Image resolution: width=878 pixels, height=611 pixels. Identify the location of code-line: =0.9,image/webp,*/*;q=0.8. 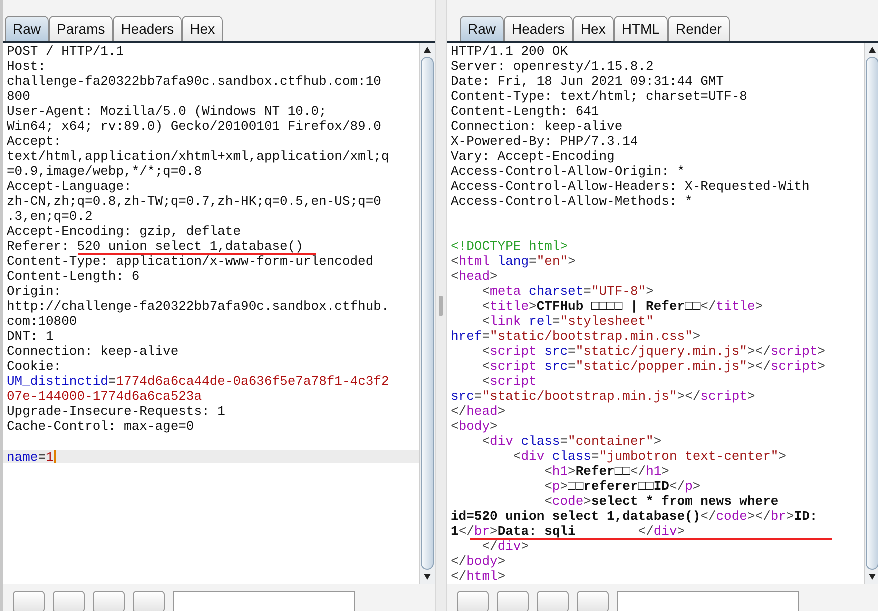
(105, 171).